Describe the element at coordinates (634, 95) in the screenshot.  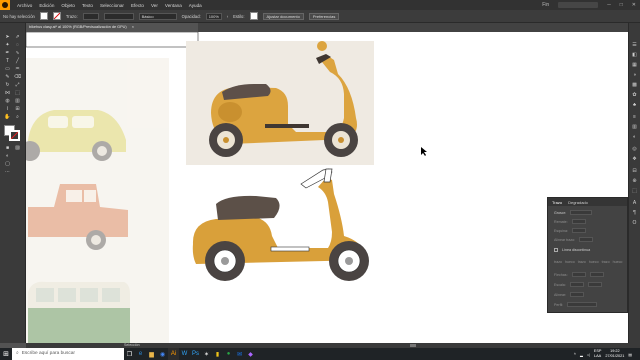
I see `brushes-panel-icon: ✿` at that location.